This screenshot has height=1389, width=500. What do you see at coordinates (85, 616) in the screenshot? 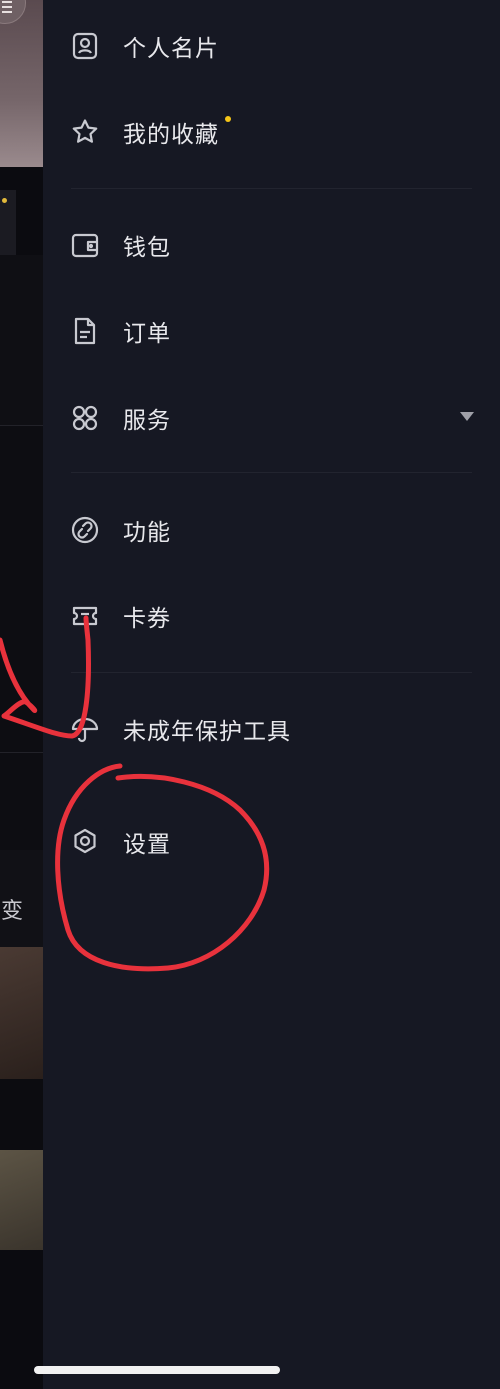
I see `ticket-icon` at bounding box center [85, 616].